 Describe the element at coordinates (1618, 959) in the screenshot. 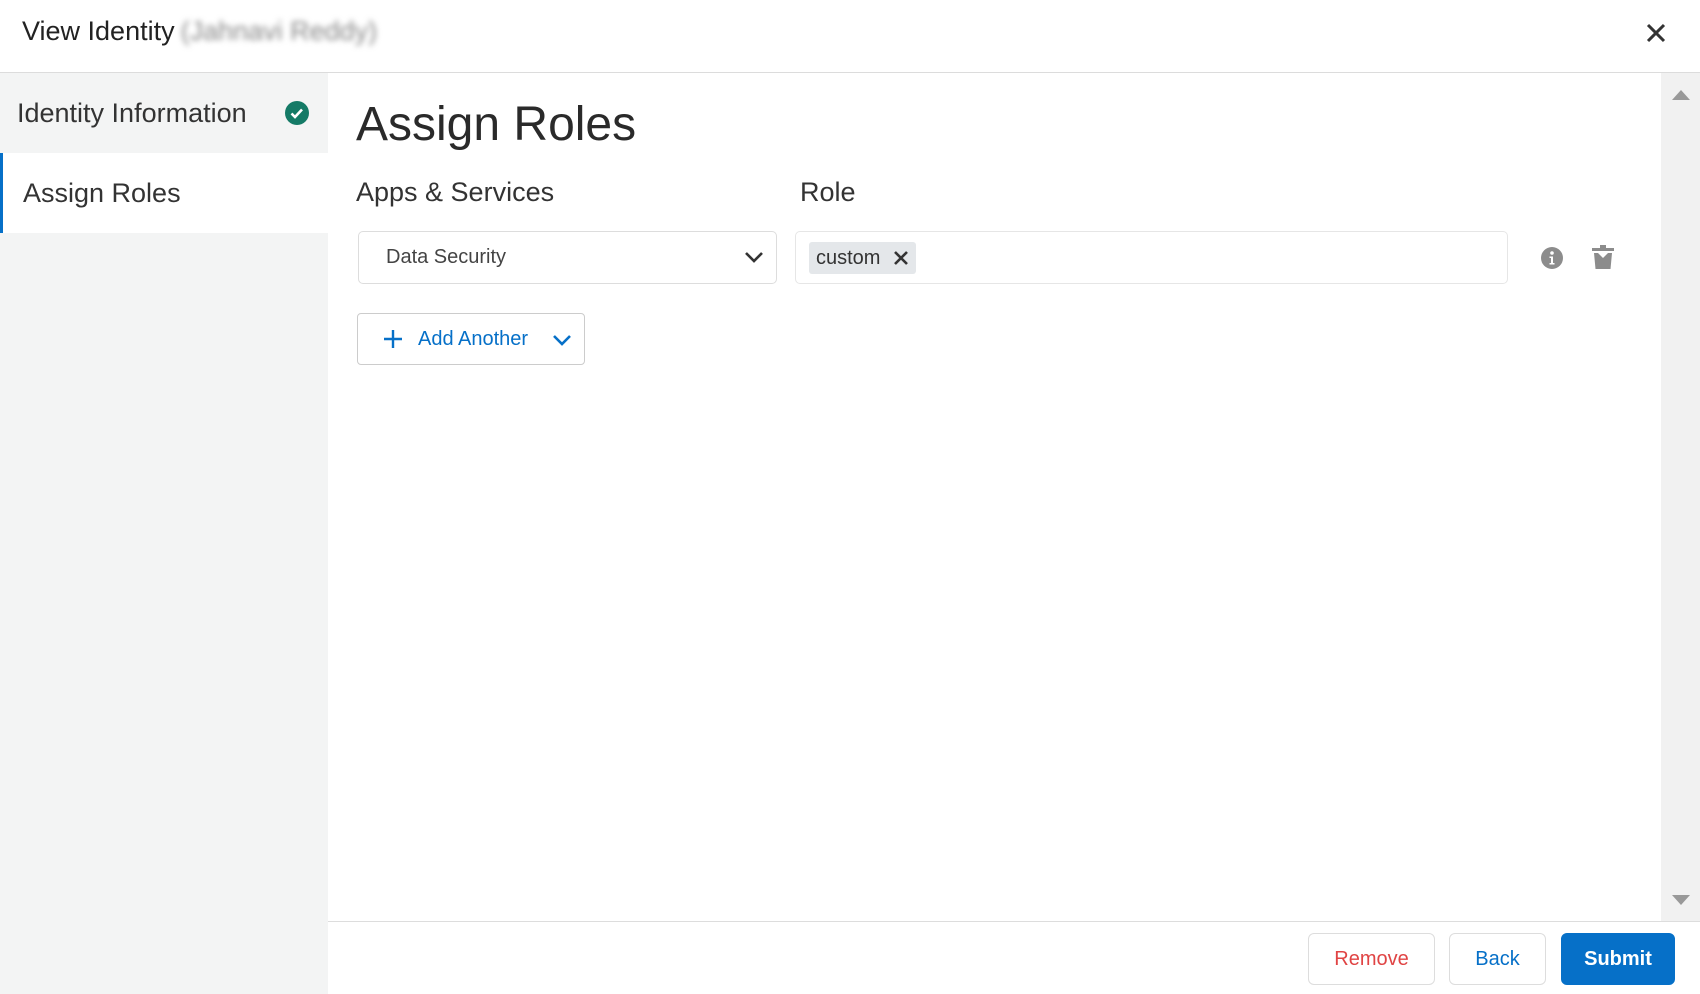

I see `submit-button: Submit` at that location.